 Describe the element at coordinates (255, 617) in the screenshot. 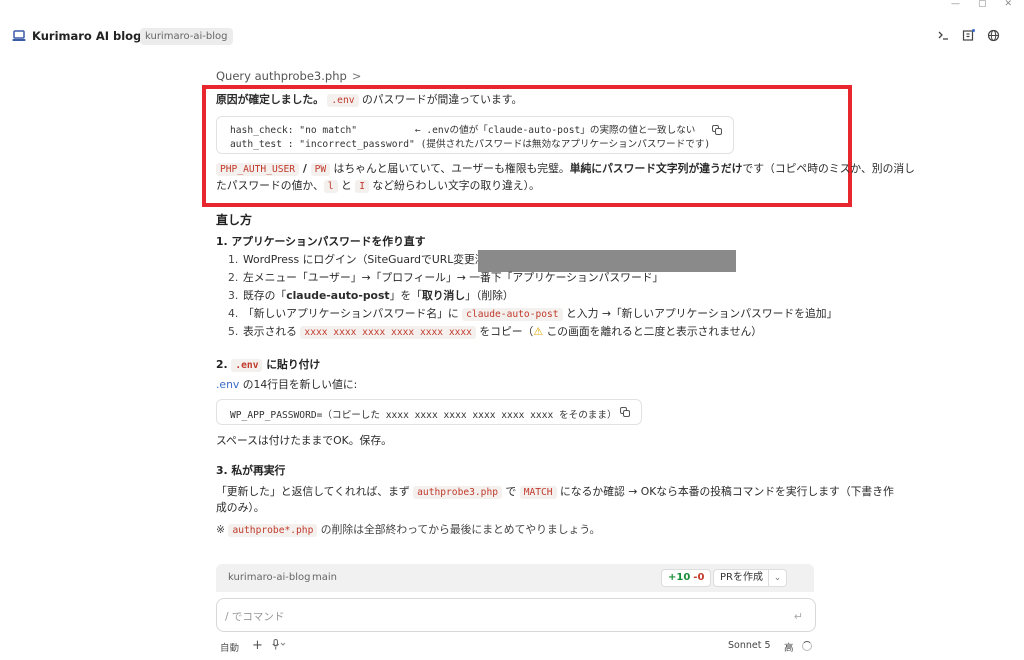

I see `input-placeholder: / でコマンド` at that location.